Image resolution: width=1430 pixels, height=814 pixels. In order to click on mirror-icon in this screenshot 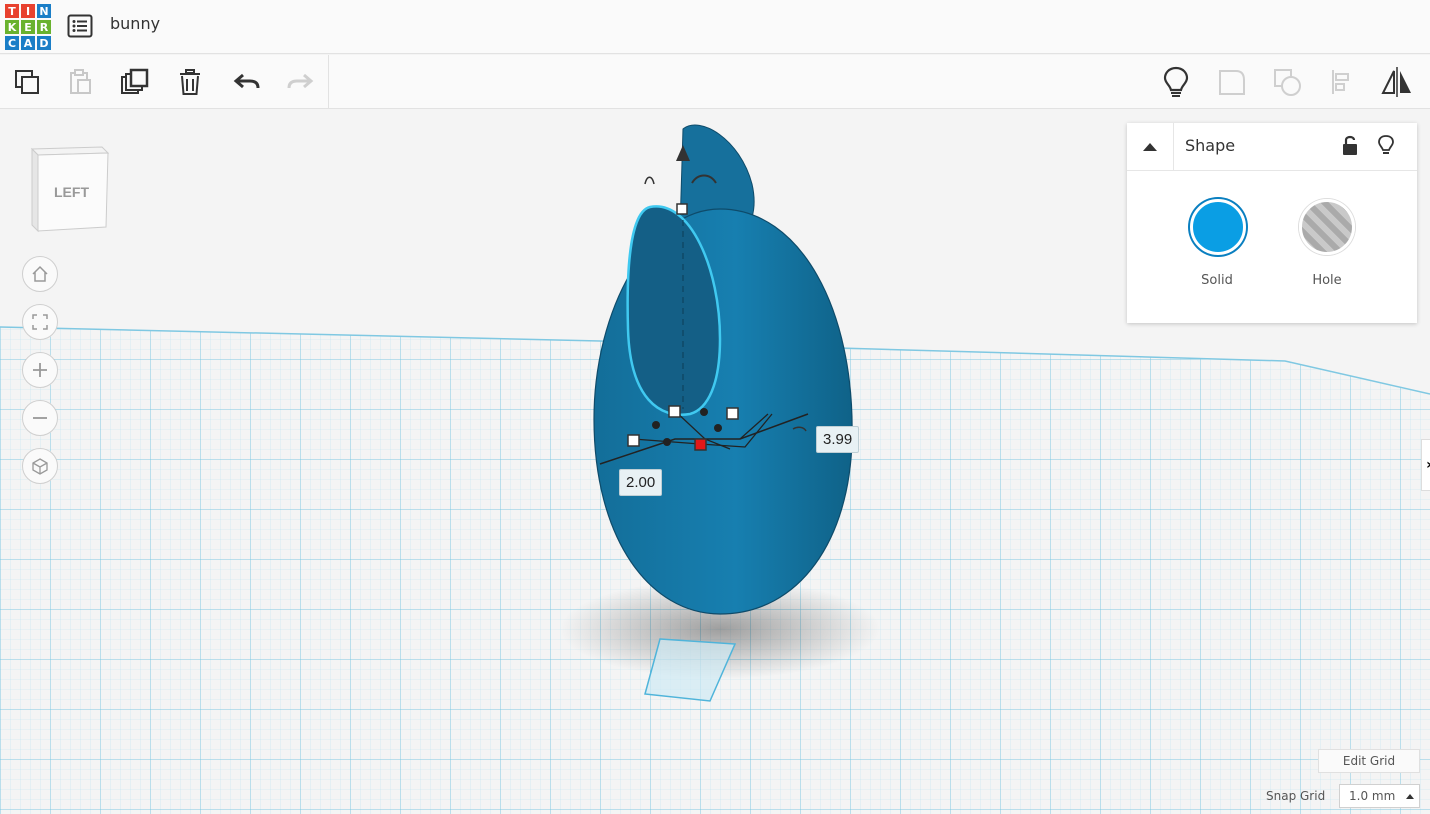, I will do `click(1396, 82)`.